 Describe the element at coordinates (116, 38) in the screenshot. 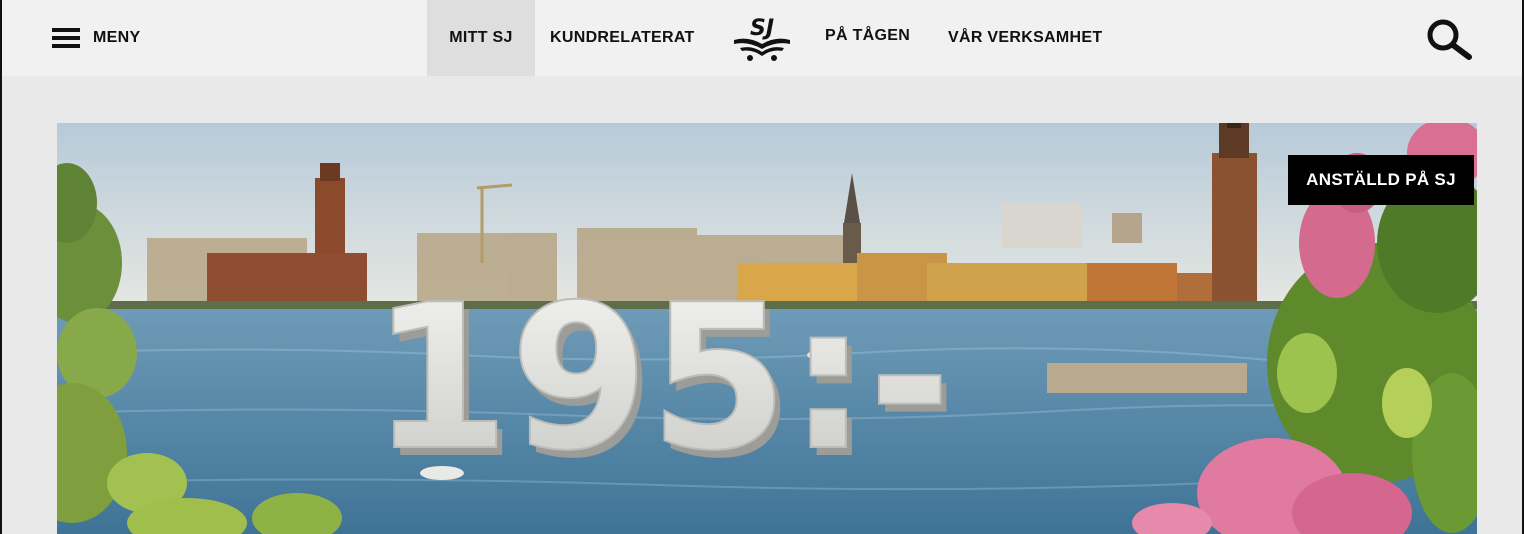

I see `menu-label: MENY` at that location.